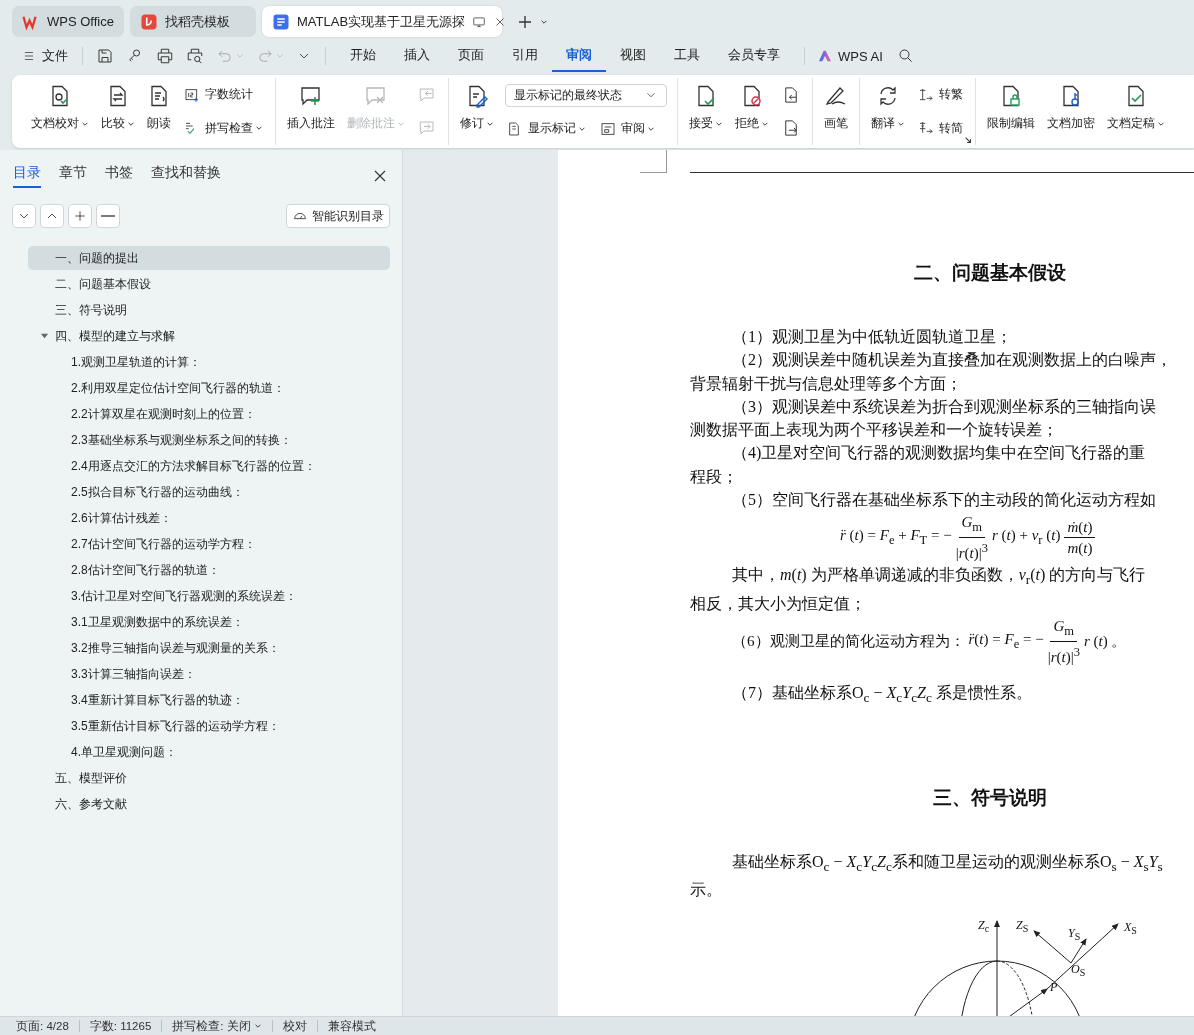 The width and height of the screenshot is (1194, 1035). I want to click on ribbon-button: 插入批注, so click(311, 111).